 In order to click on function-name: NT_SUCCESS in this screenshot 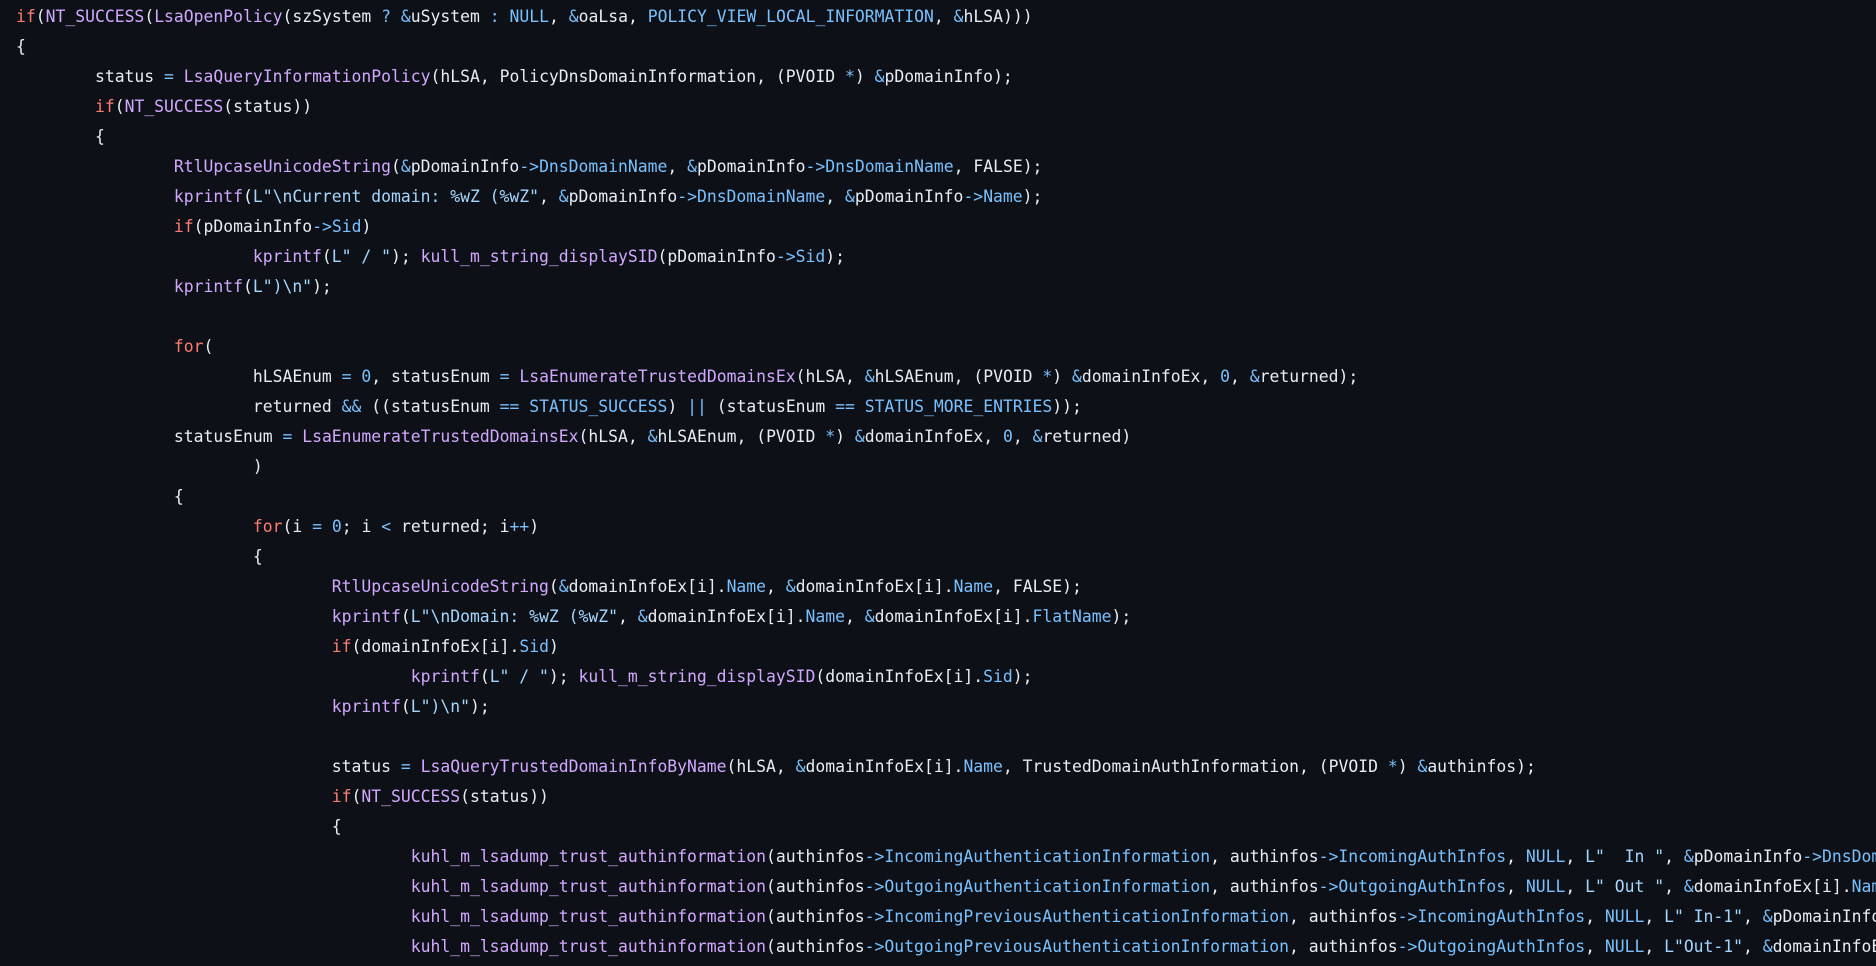, I will do `click(411, 796)`.